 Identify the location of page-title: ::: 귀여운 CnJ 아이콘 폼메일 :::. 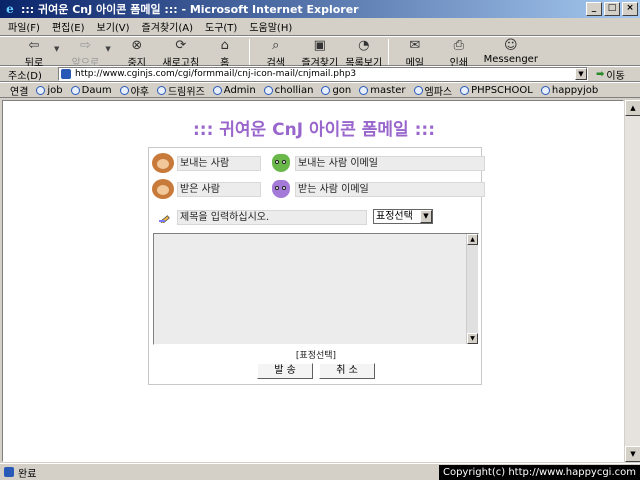
(314, 130).